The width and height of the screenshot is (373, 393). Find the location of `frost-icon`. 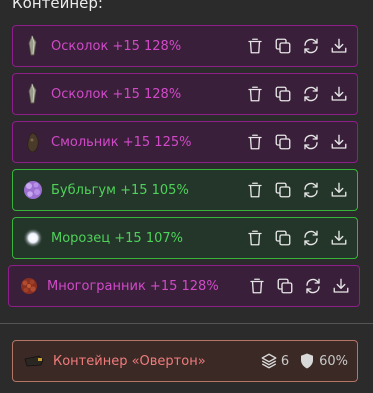

frost-icon is located at coordinates (33, 238).